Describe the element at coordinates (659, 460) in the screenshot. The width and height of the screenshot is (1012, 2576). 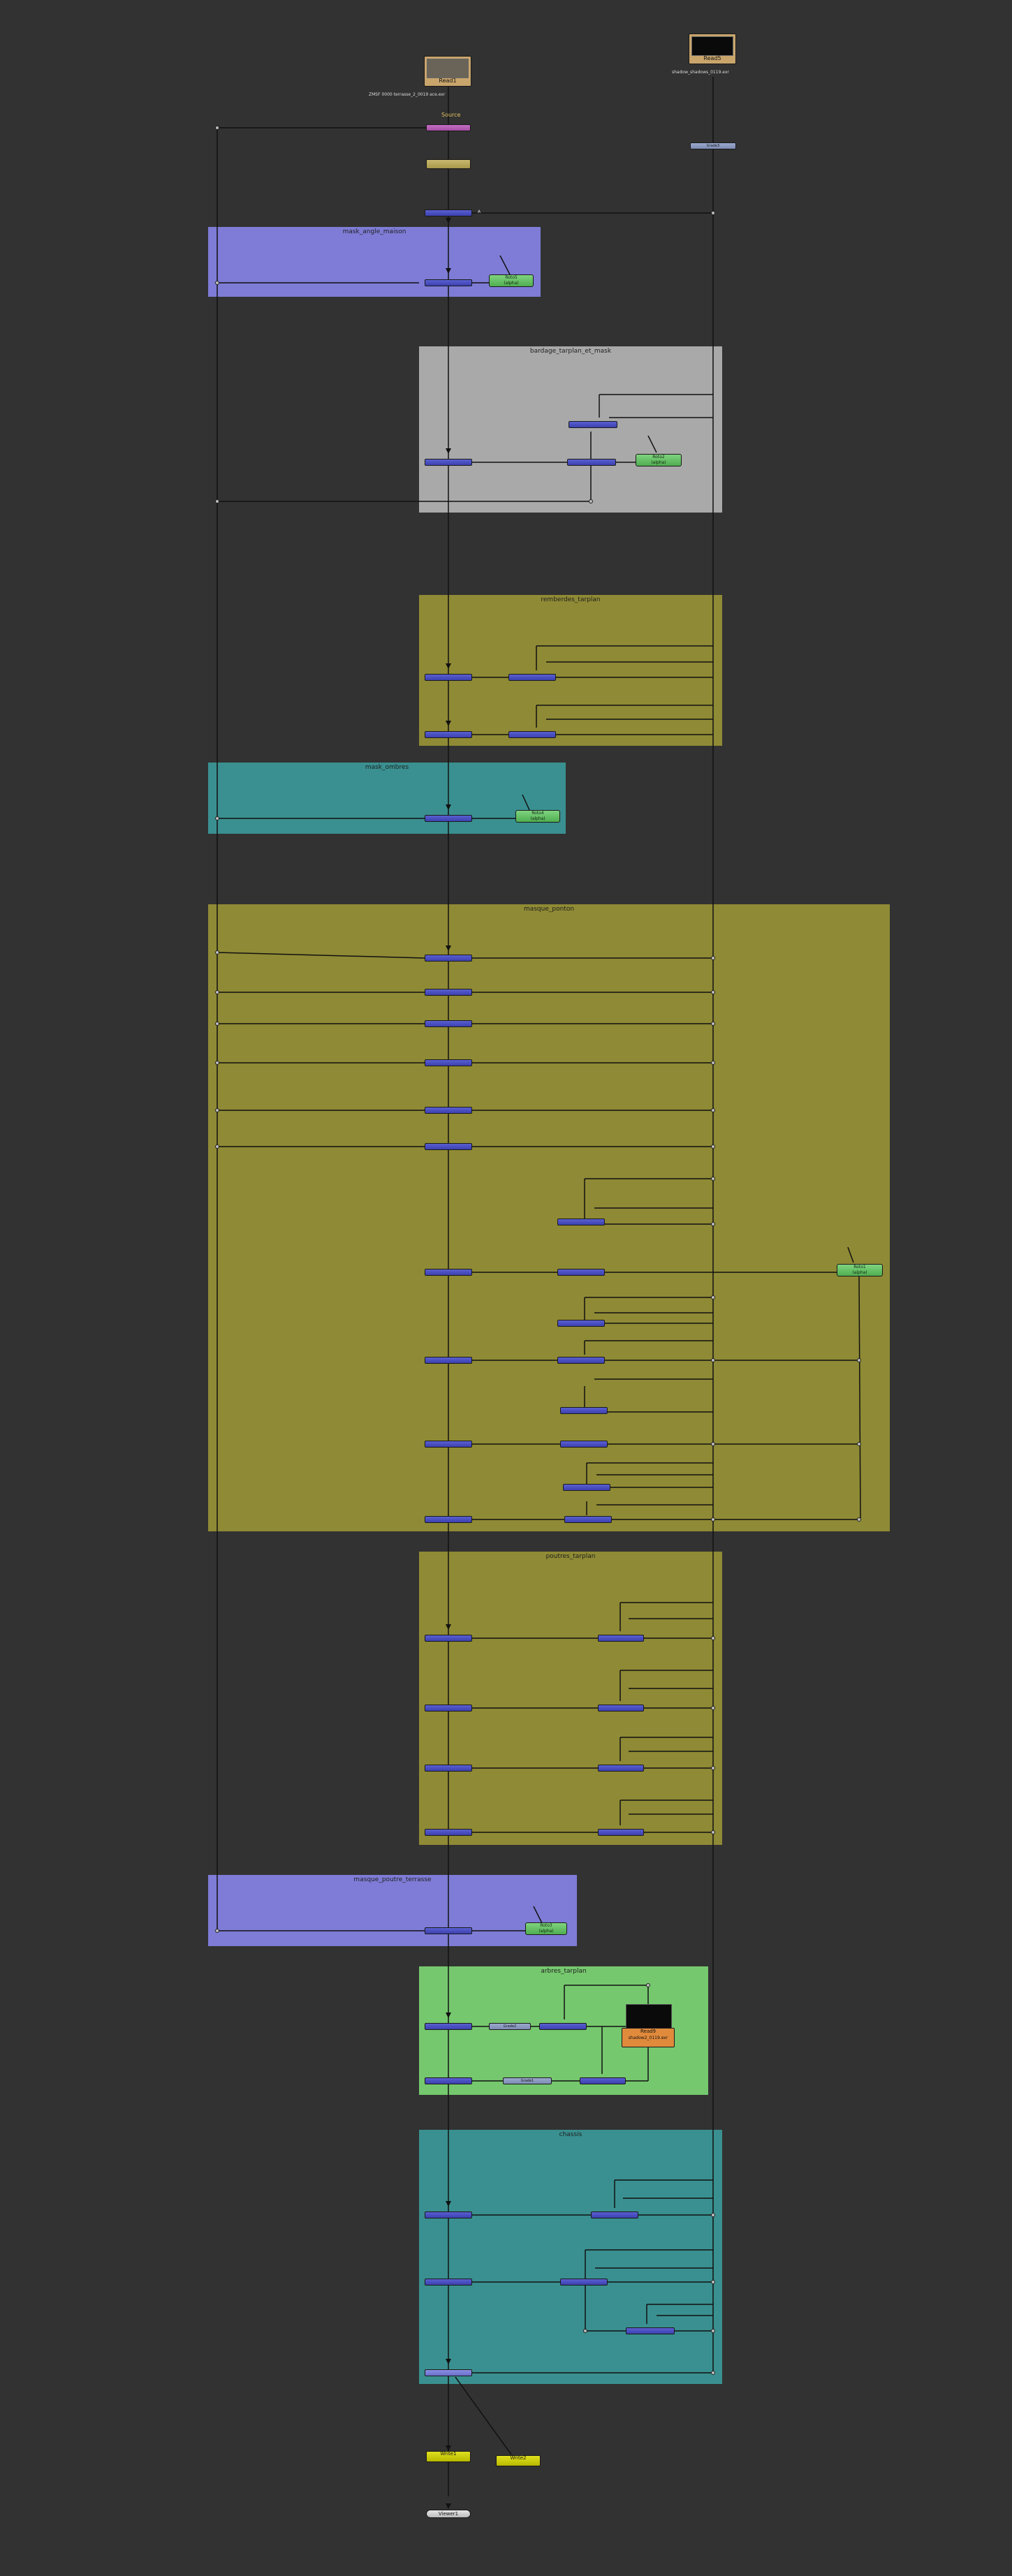
I see `roto2-node: Roto2 (alpha)` at that location.